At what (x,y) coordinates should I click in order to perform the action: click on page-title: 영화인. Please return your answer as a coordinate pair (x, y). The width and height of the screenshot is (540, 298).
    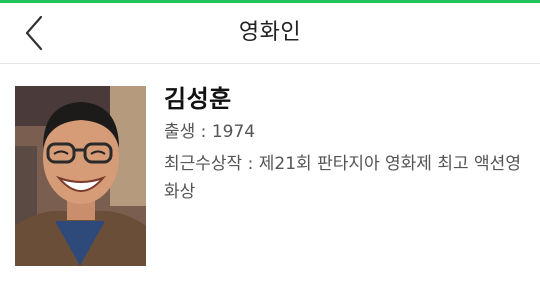
    Looking at the image, I should click on (270, 32).